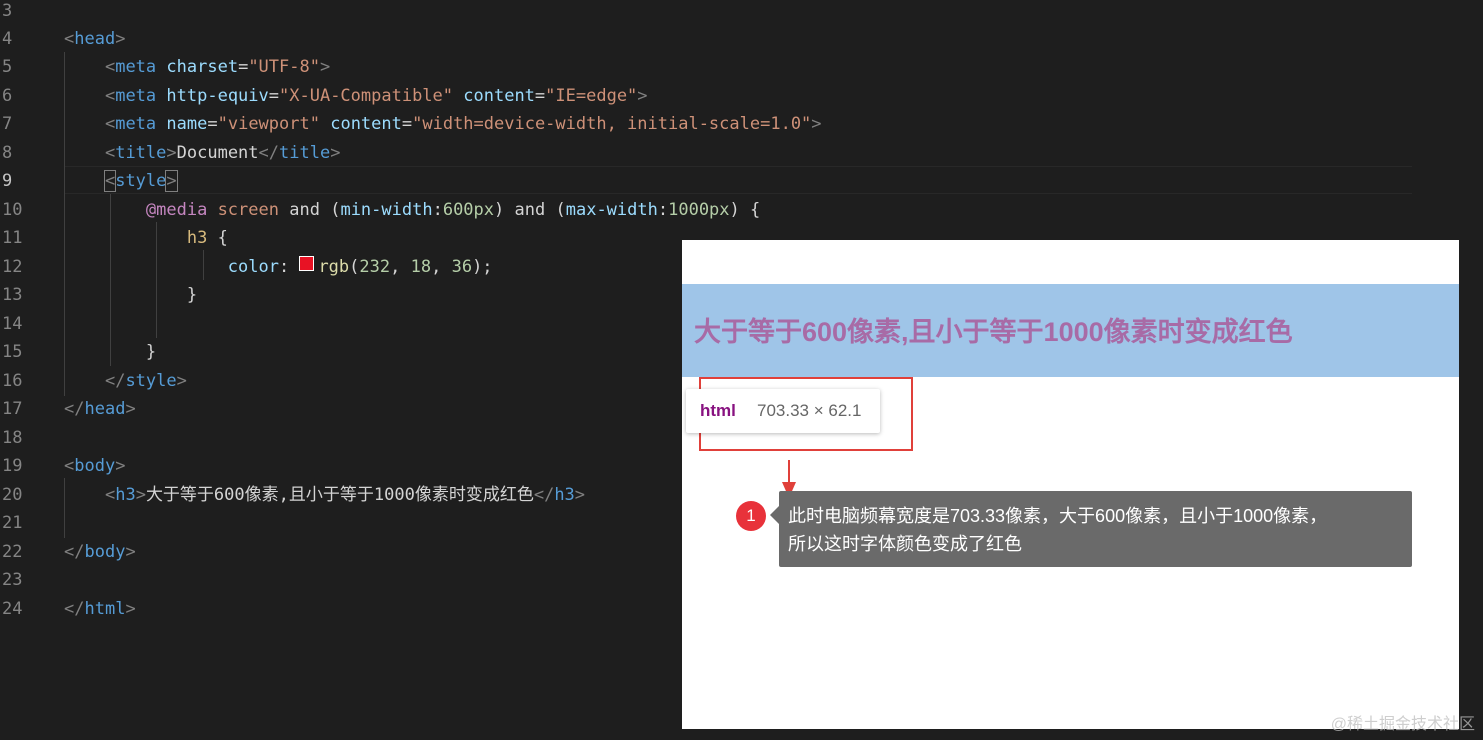  Describe the element at coordinates (741, 39) in the screenshot. I see `code-line: 4 <head>` at that location.